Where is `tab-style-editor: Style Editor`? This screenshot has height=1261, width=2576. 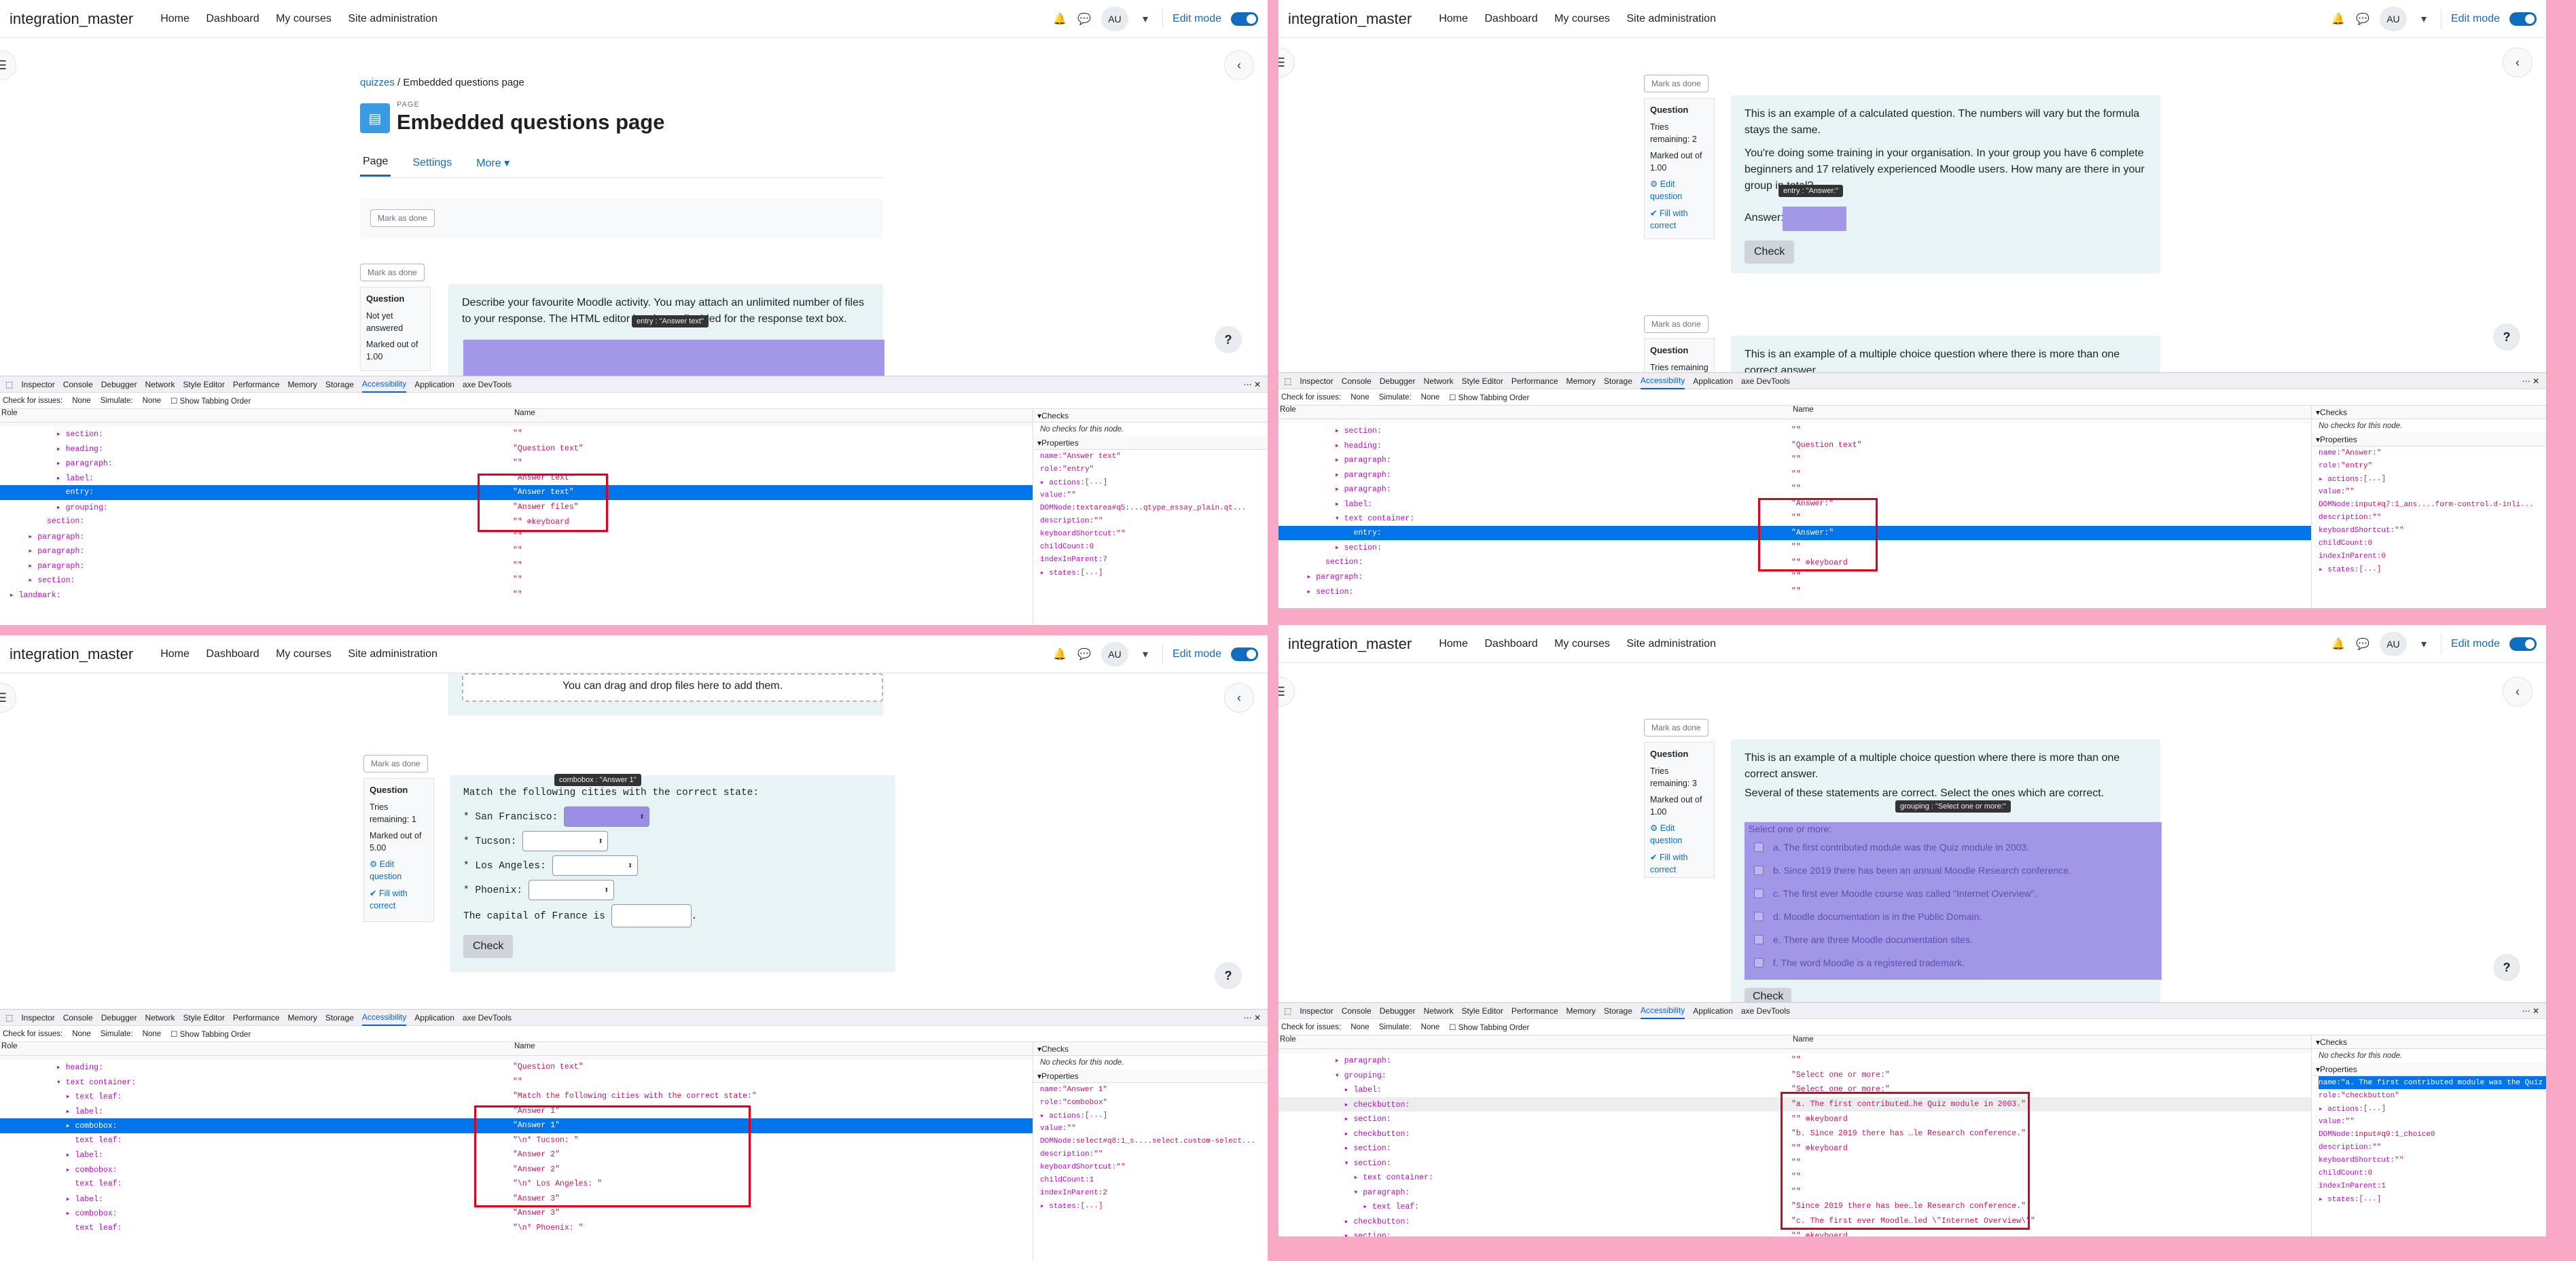 tab-style-editor: Style Editor is located at coordinates (1482, 381).